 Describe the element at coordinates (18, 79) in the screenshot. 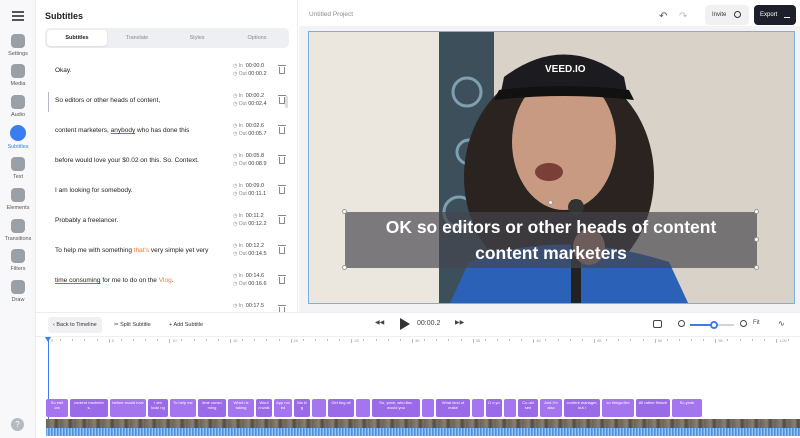

I see `rail-item-media: Media` at that location.